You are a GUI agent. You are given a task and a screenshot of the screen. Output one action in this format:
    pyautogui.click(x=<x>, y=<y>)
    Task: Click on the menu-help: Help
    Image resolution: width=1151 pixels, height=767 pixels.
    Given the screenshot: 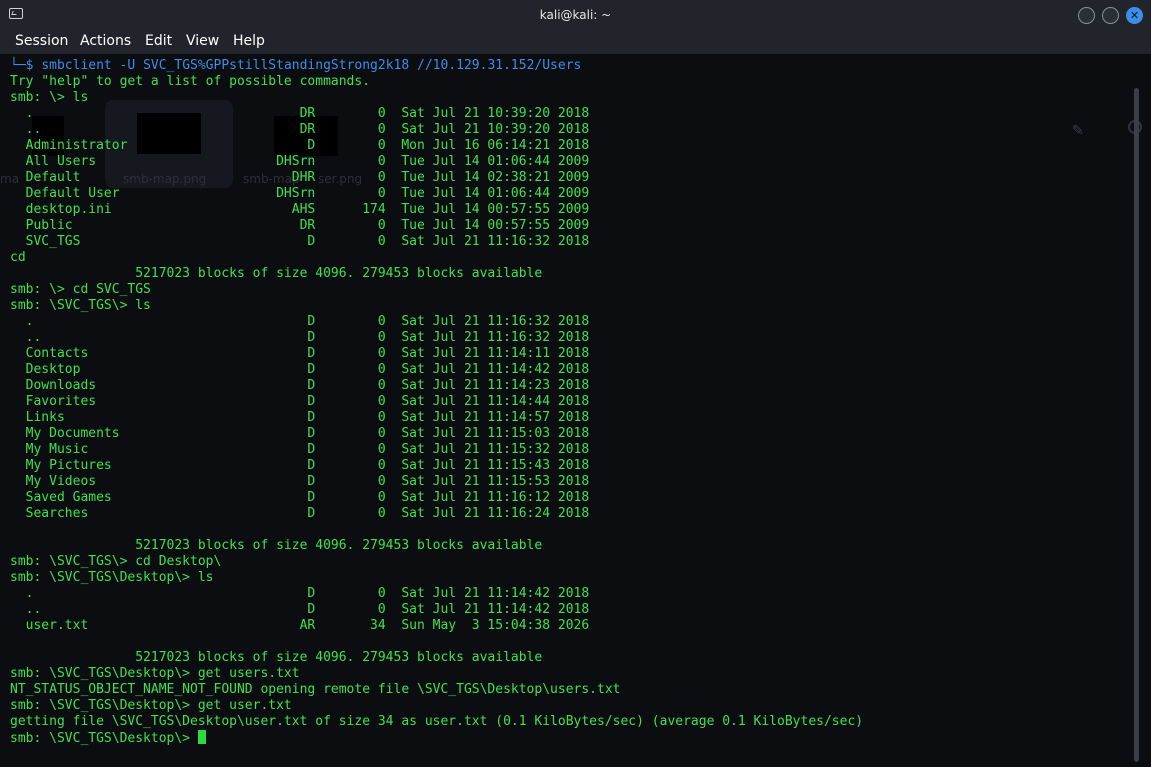 What is the action you would take?
    pyautogui.click(x=249, y=41)
    